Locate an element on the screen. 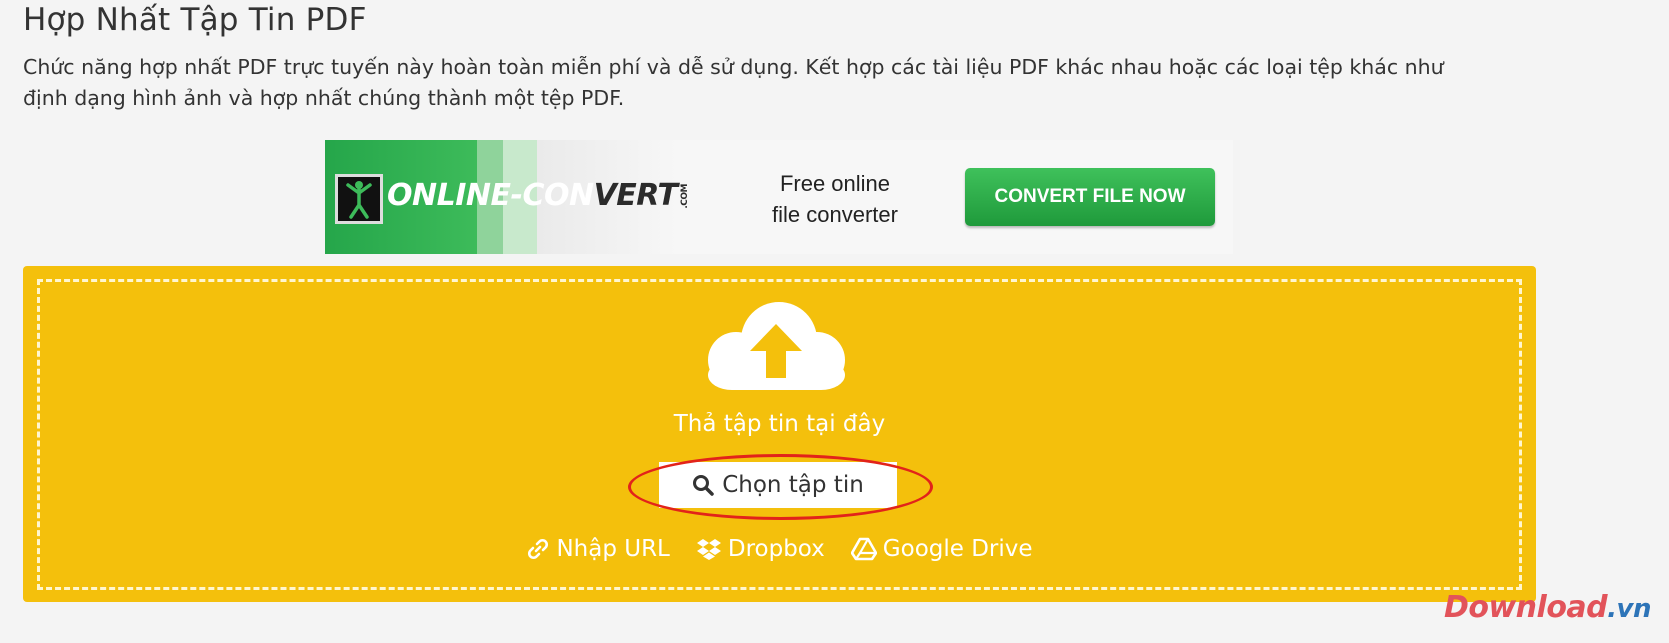 Image resolution: width=1669 pixels, height=643 pixels. ad-tagline-line2: file converter is located at coordinates (835, 214).